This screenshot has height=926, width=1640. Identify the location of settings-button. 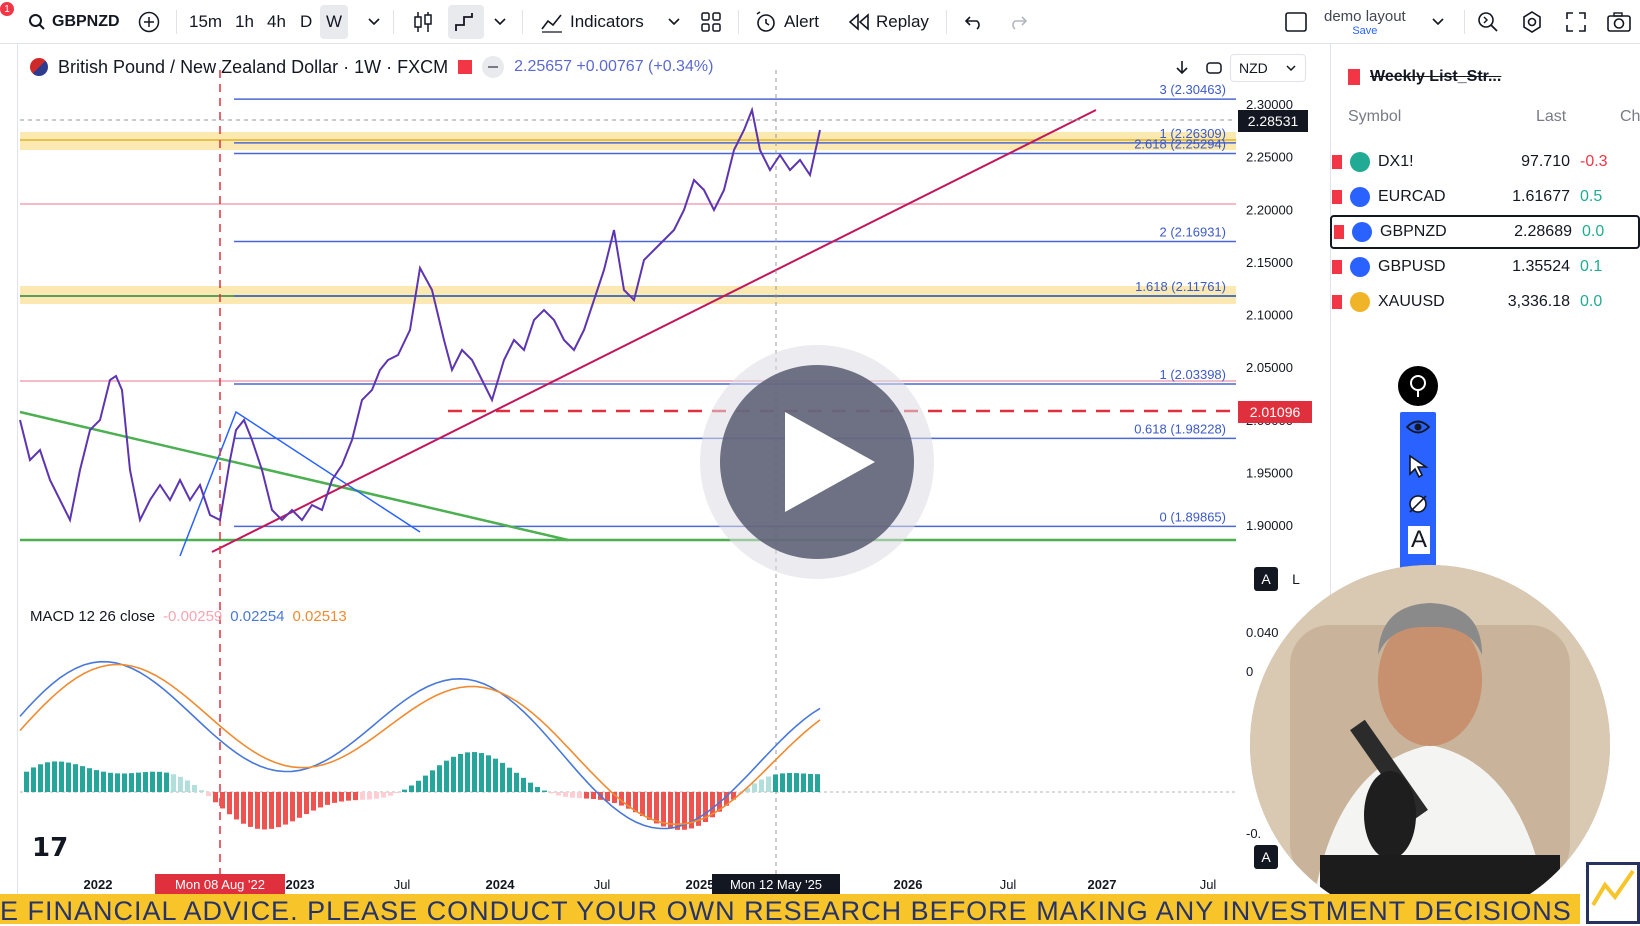
(1532, 22).